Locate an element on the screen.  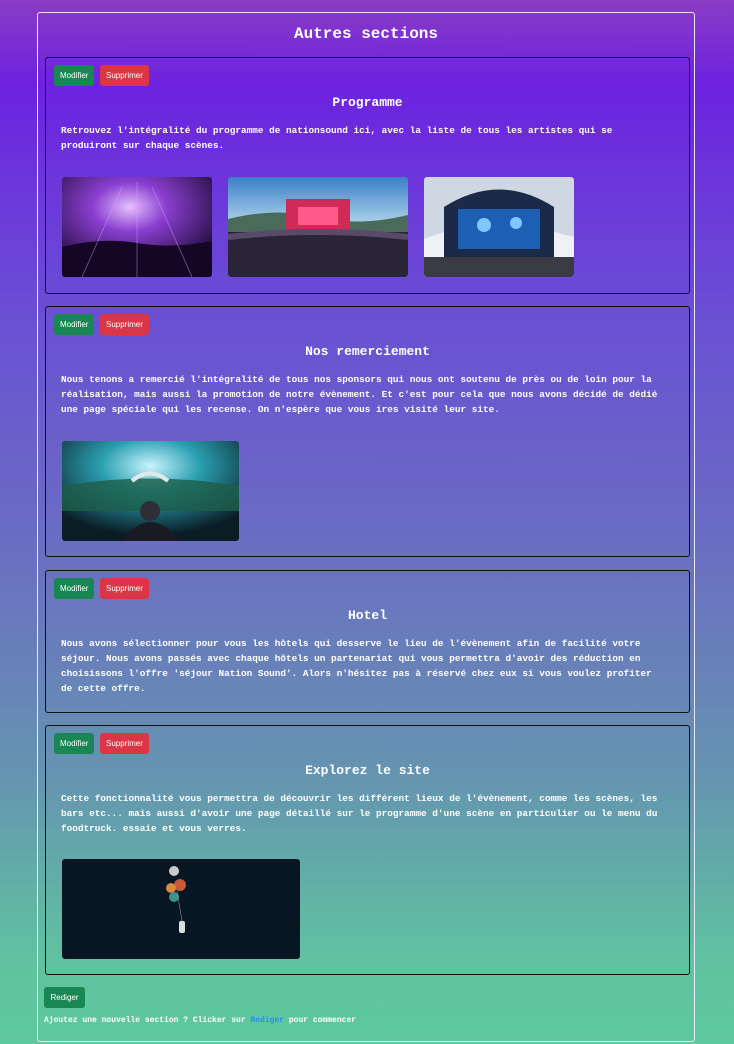
section-title: Explorez le site is located at coordinates (367, 770).